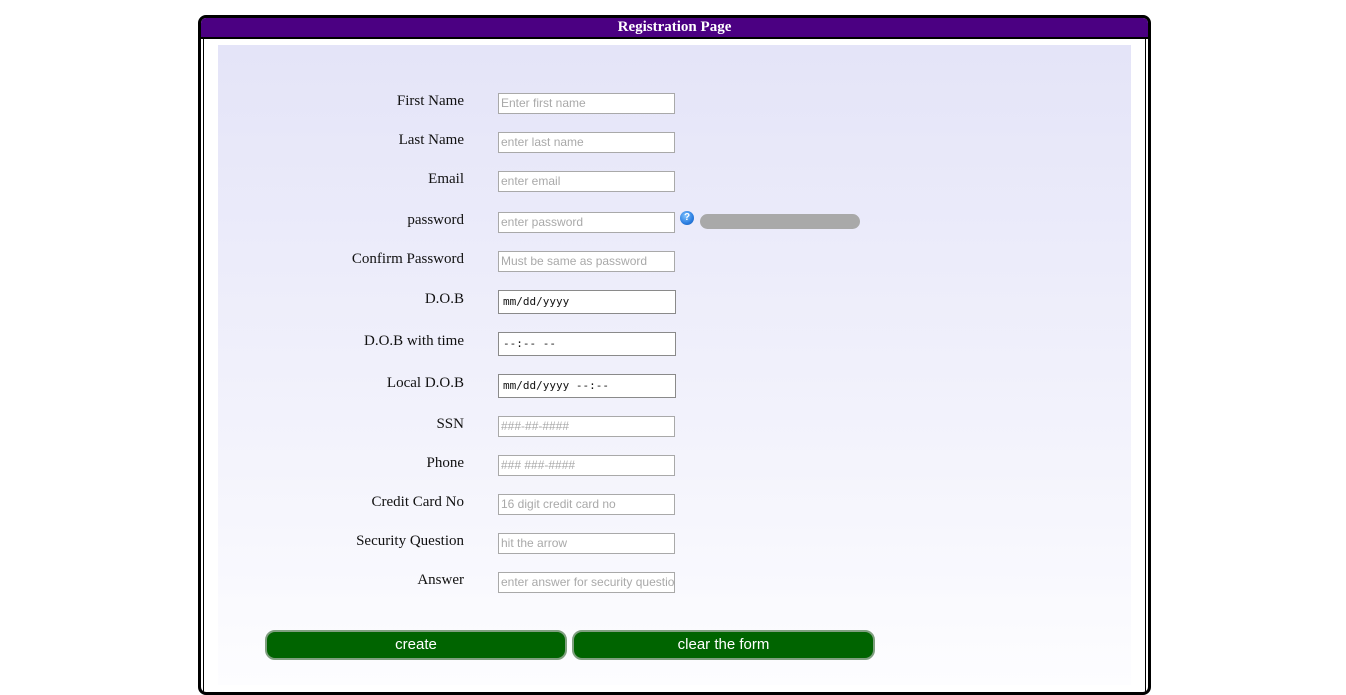 This screenshot has width=1346, height=695. I want to click on password-input: enter password, so click(586, 222).